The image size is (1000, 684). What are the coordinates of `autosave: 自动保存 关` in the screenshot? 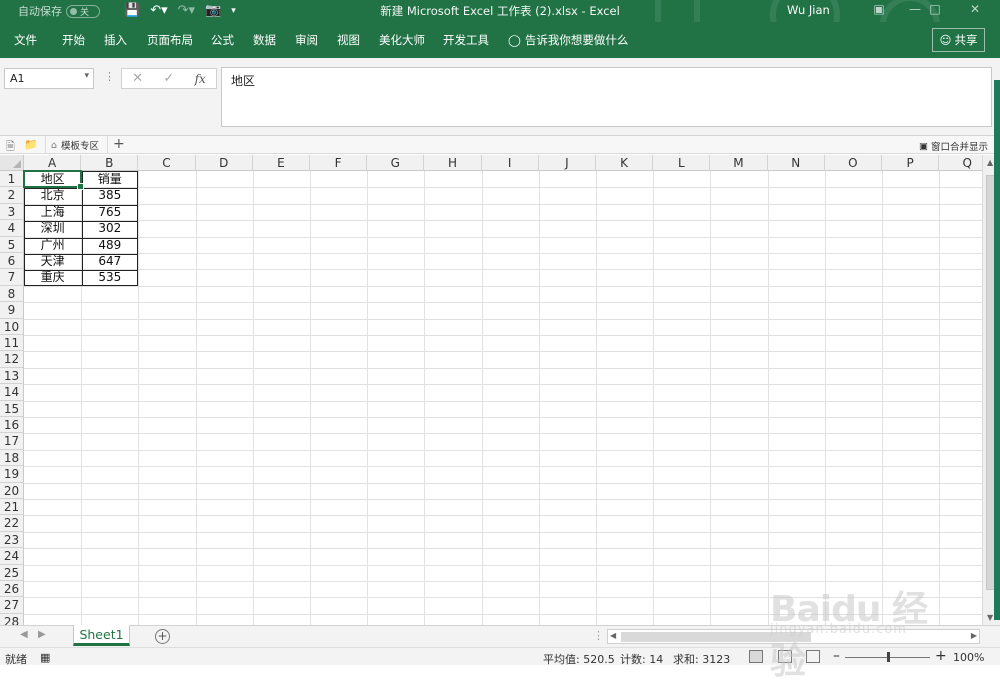 It's located at (59, 11).